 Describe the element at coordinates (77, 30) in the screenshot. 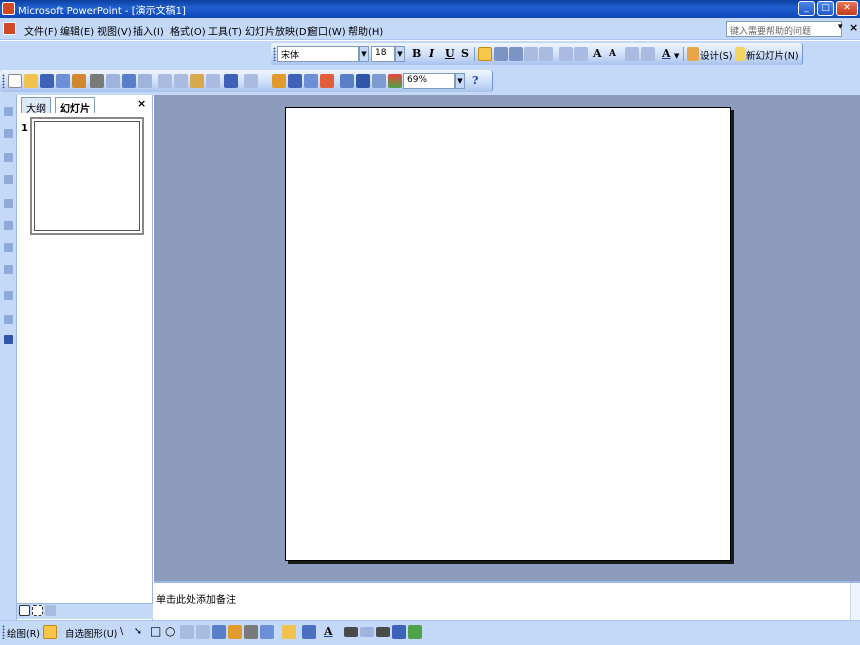

I see `menu-edit: 编辑(E)` at that location.